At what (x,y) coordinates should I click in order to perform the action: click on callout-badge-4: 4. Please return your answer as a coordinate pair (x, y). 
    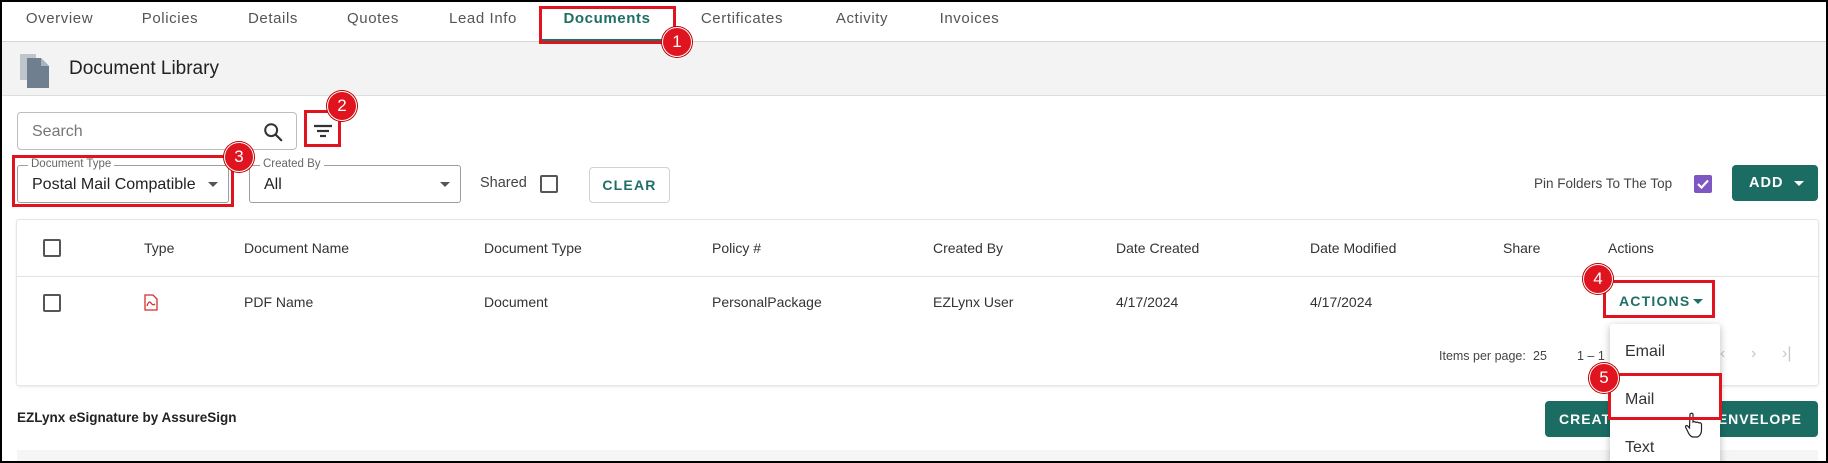
    Looking at the image, I should click on (1598, 279).